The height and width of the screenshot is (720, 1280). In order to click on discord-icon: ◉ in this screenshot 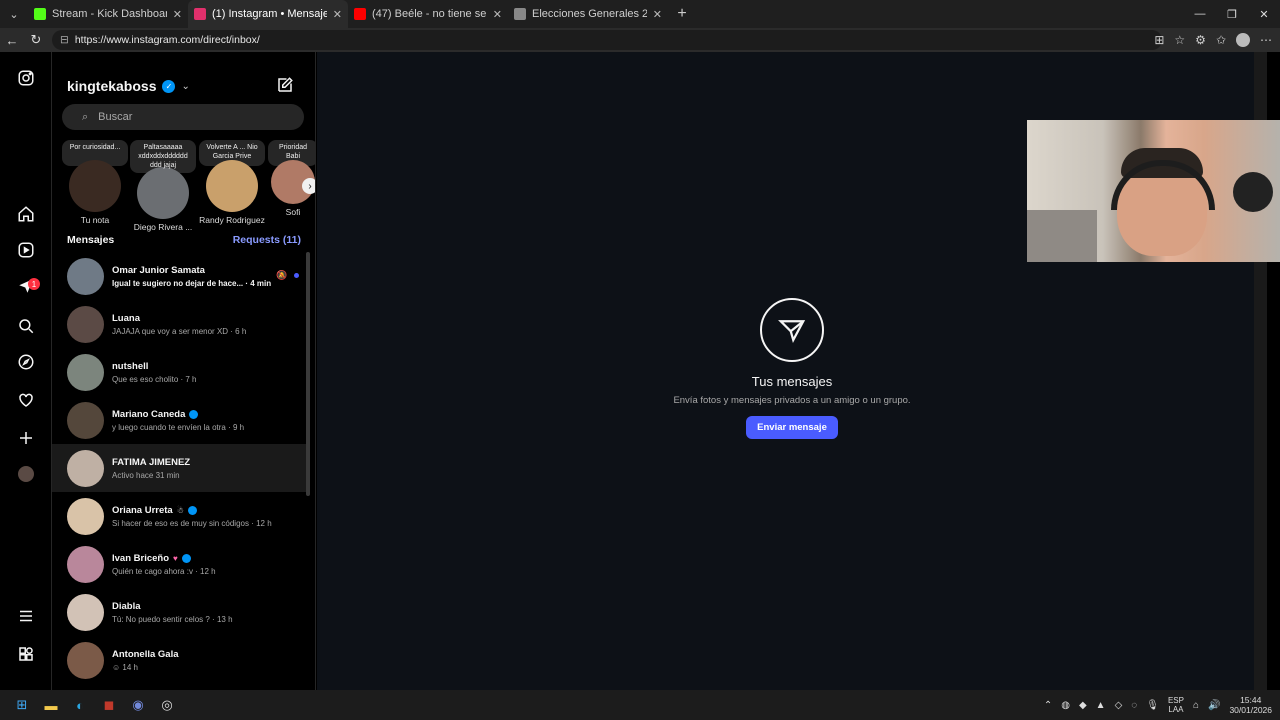, I will do `click(138, 705)`.